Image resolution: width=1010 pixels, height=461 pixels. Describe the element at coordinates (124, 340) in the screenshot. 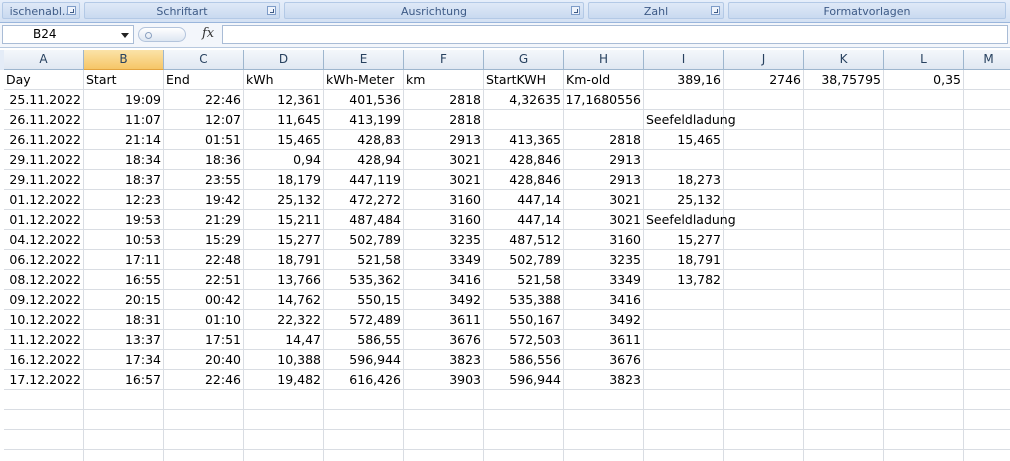

I see `table-cell: 13:37` at that location.